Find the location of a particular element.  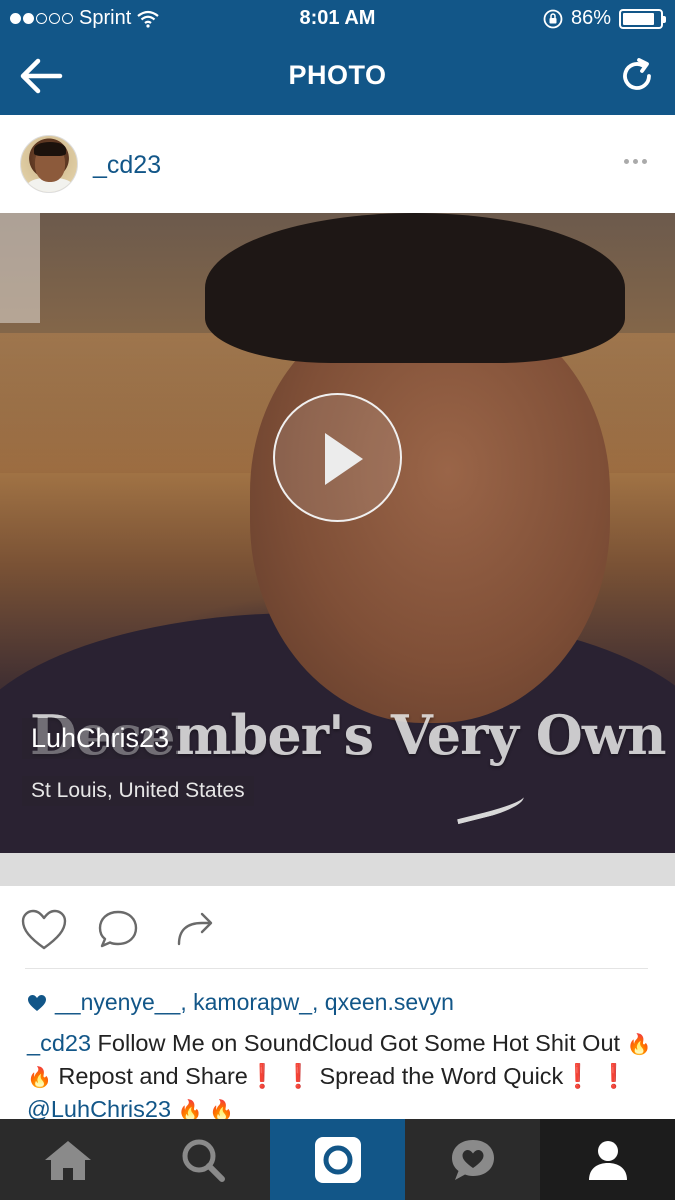

nav-bar: PHOTO is located at coordinates (337, 76).